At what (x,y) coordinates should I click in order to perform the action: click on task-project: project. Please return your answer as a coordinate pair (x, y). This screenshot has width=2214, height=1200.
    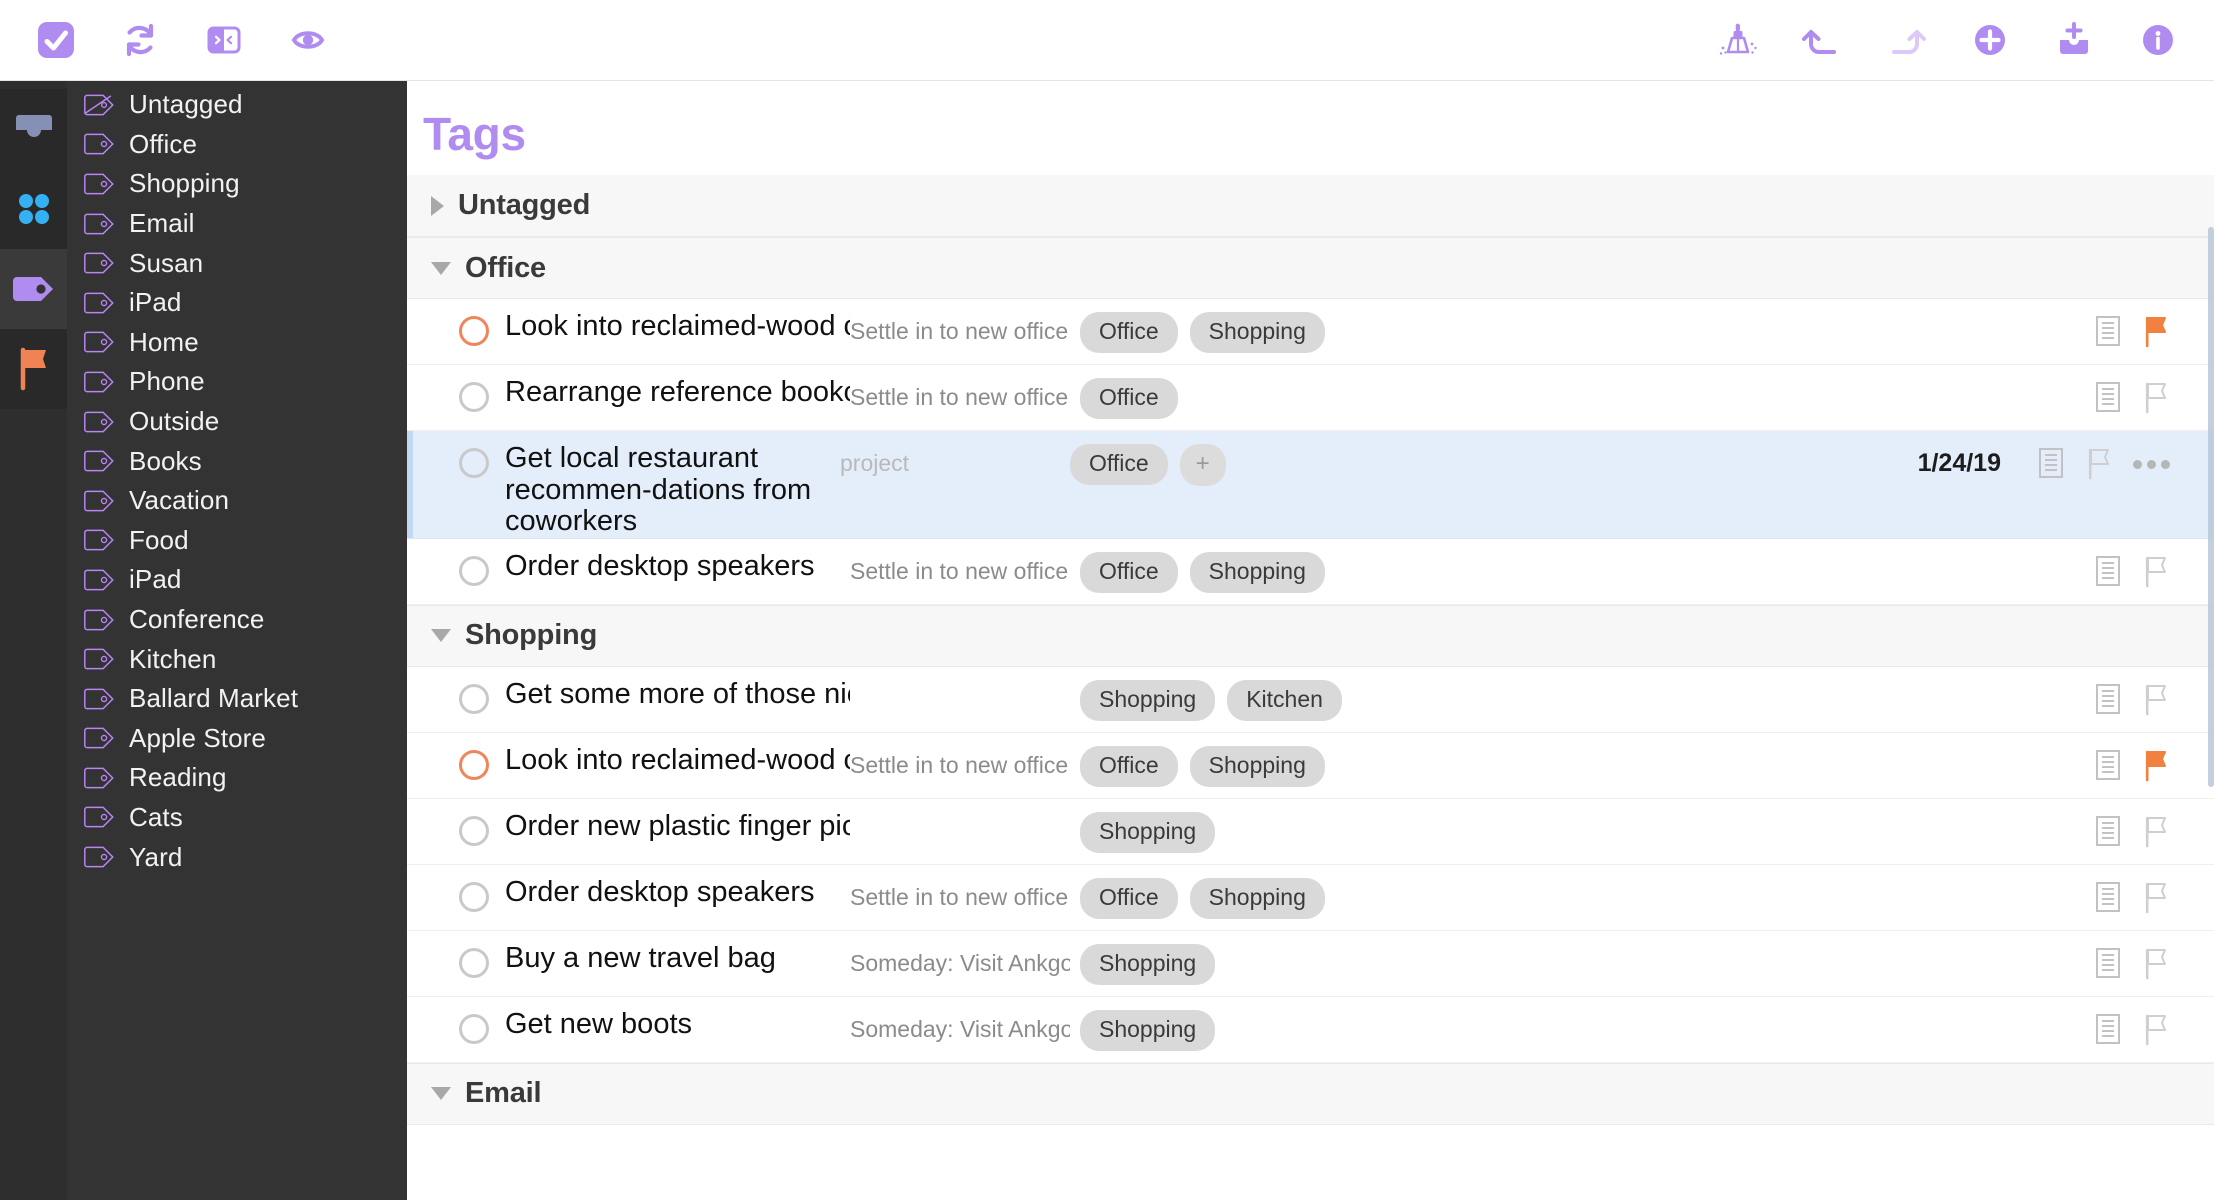
    Looking at the image, I should click on (950, 463).